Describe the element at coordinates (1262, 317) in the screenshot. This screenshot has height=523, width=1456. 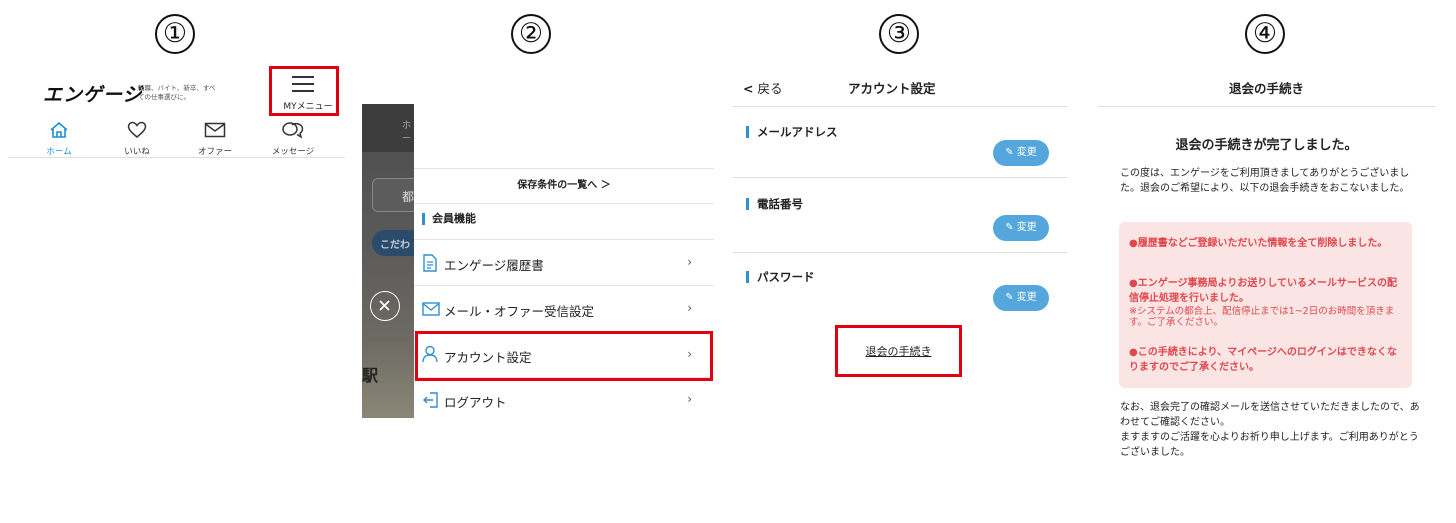
I see `notice-item-2-note: ※システムの都合上、配信停止までは1~2日のお時間を頂きます。ご了承ください。` at that location.